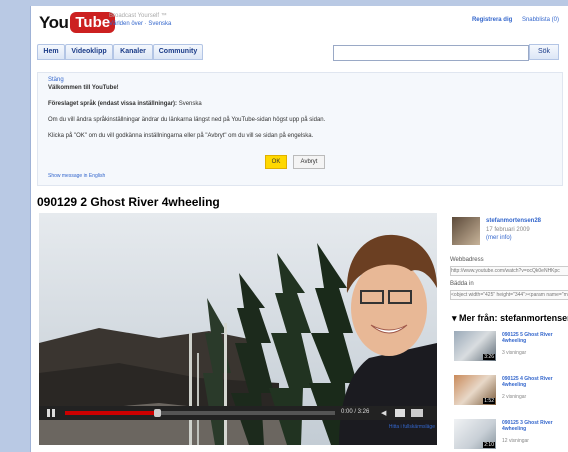 This screenshot has height=452, width=568. I want to click on volume-icon: ◀, so click(383, 413).